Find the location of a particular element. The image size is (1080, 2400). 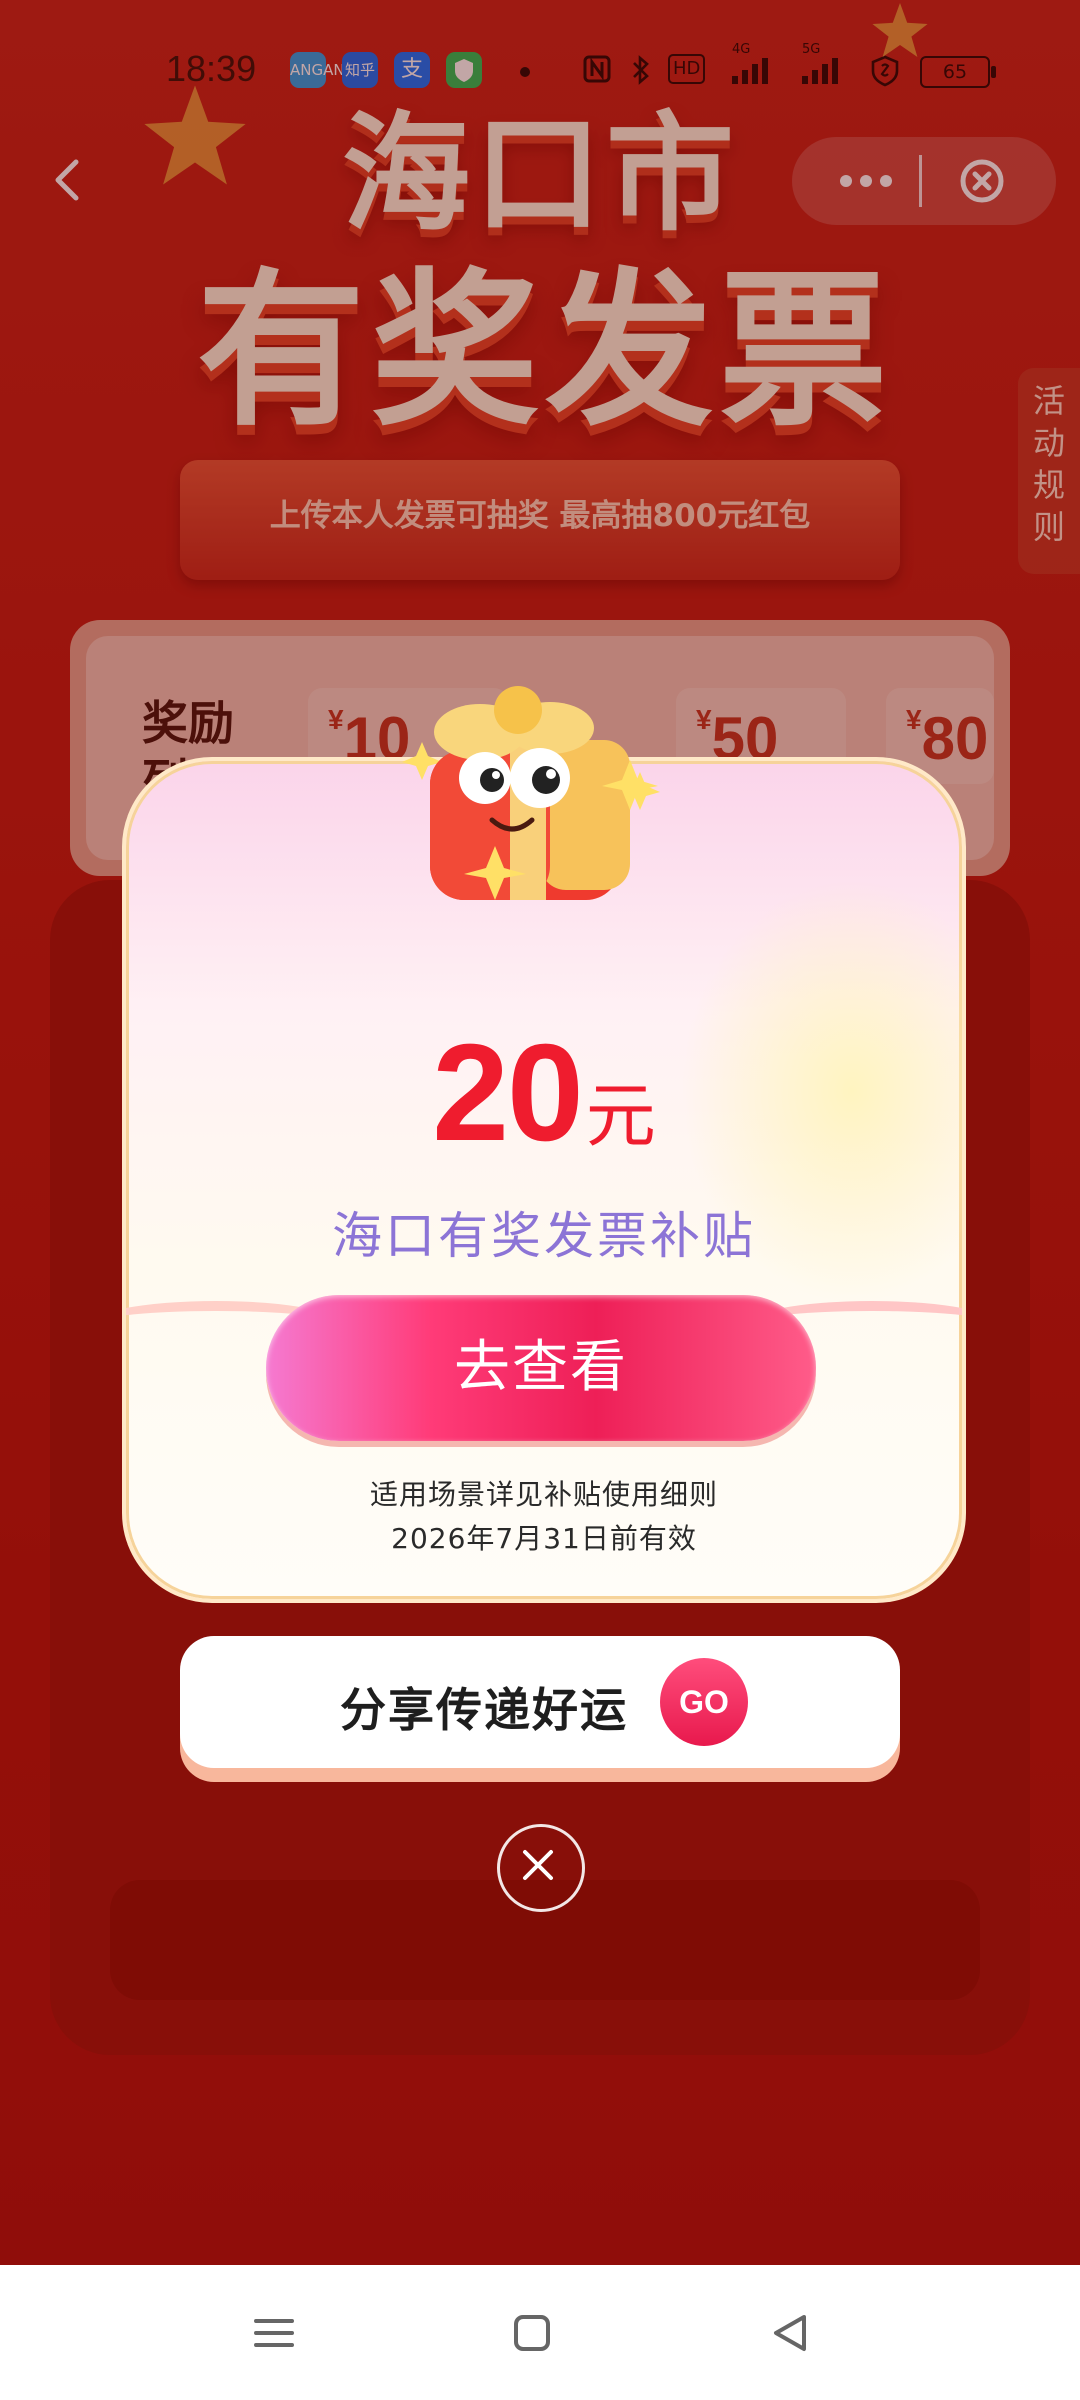

close-popup-button is located at coordinates (541, 1868).